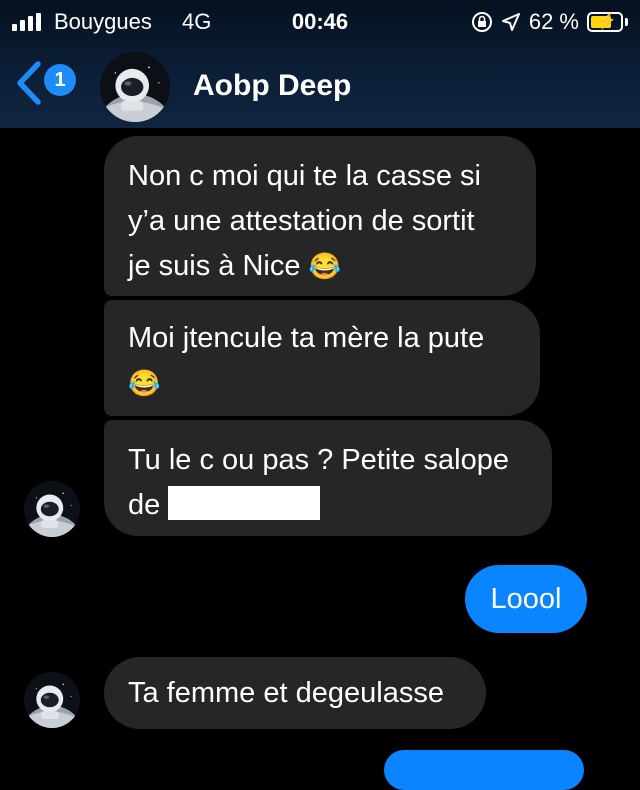 The height and width of the screenshot is (790, 640). What do you see at coordinates (334, 383) in the screenshot?
I see `message-line: 😂` at bounding box center [334, 383].